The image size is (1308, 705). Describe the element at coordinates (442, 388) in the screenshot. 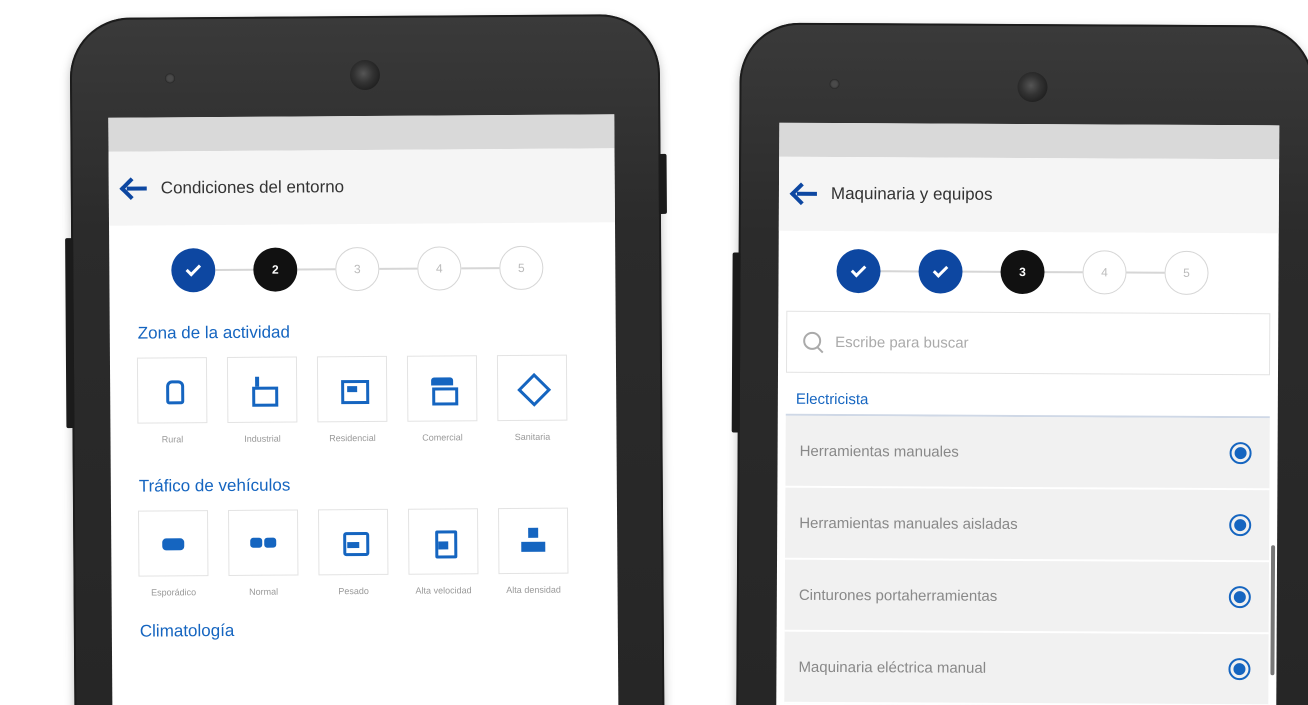

I see `comercial-icon` at that location.